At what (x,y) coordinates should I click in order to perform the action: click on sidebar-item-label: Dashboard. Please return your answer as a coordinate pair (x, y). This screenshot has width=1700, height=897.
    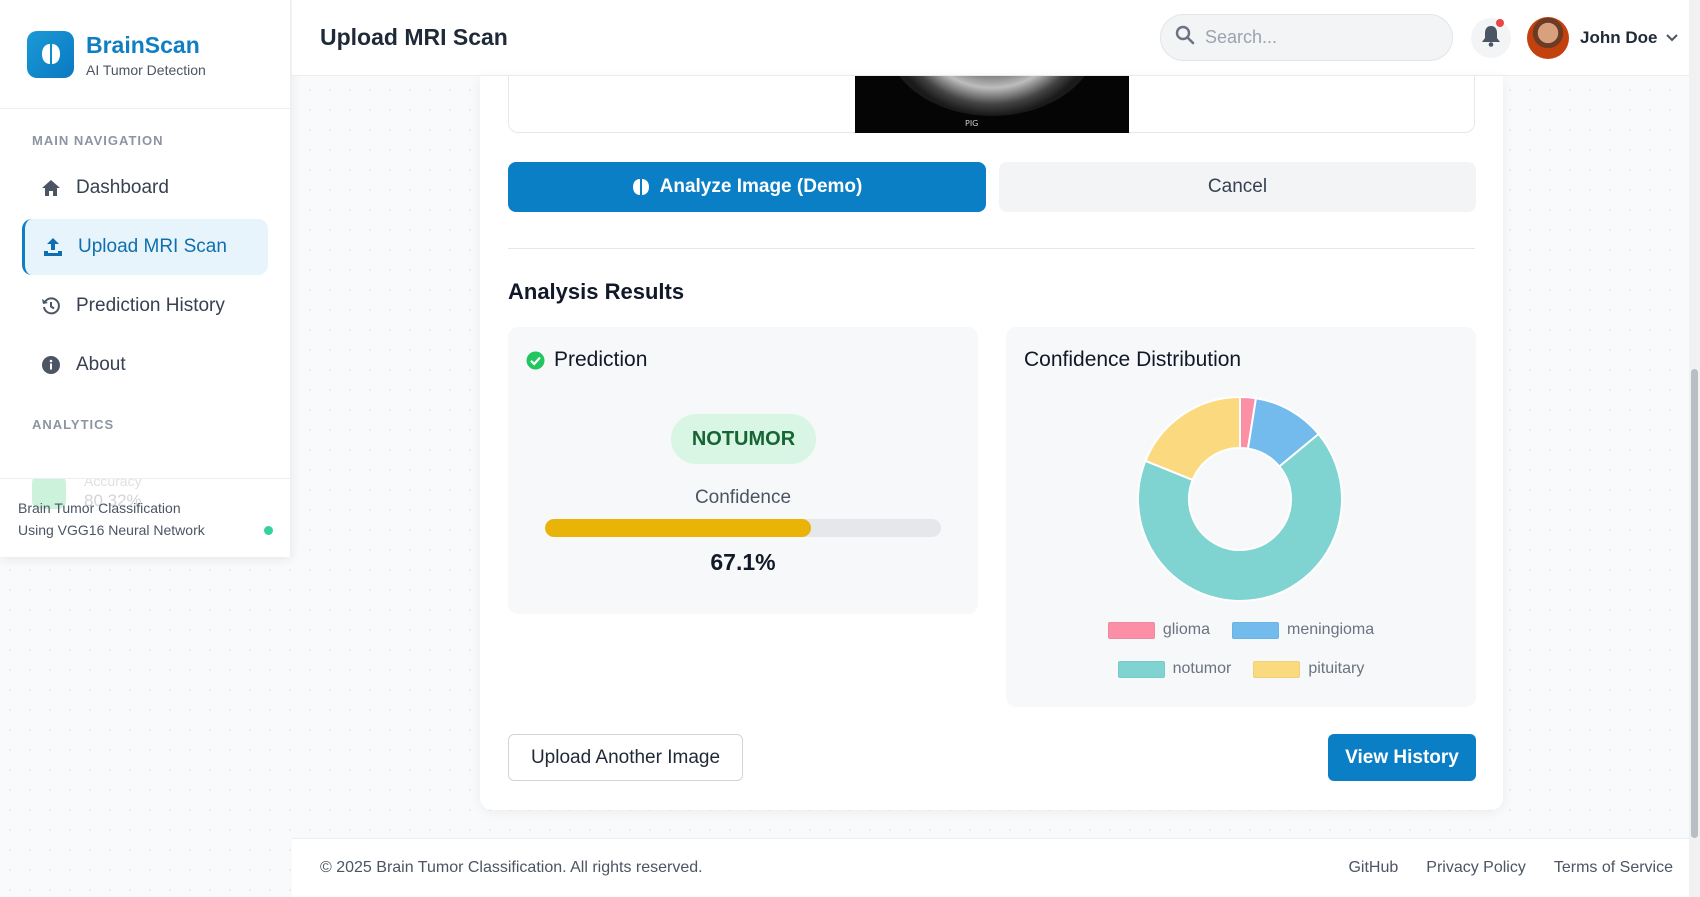
    Looking at the image, I should click on (122, 187).